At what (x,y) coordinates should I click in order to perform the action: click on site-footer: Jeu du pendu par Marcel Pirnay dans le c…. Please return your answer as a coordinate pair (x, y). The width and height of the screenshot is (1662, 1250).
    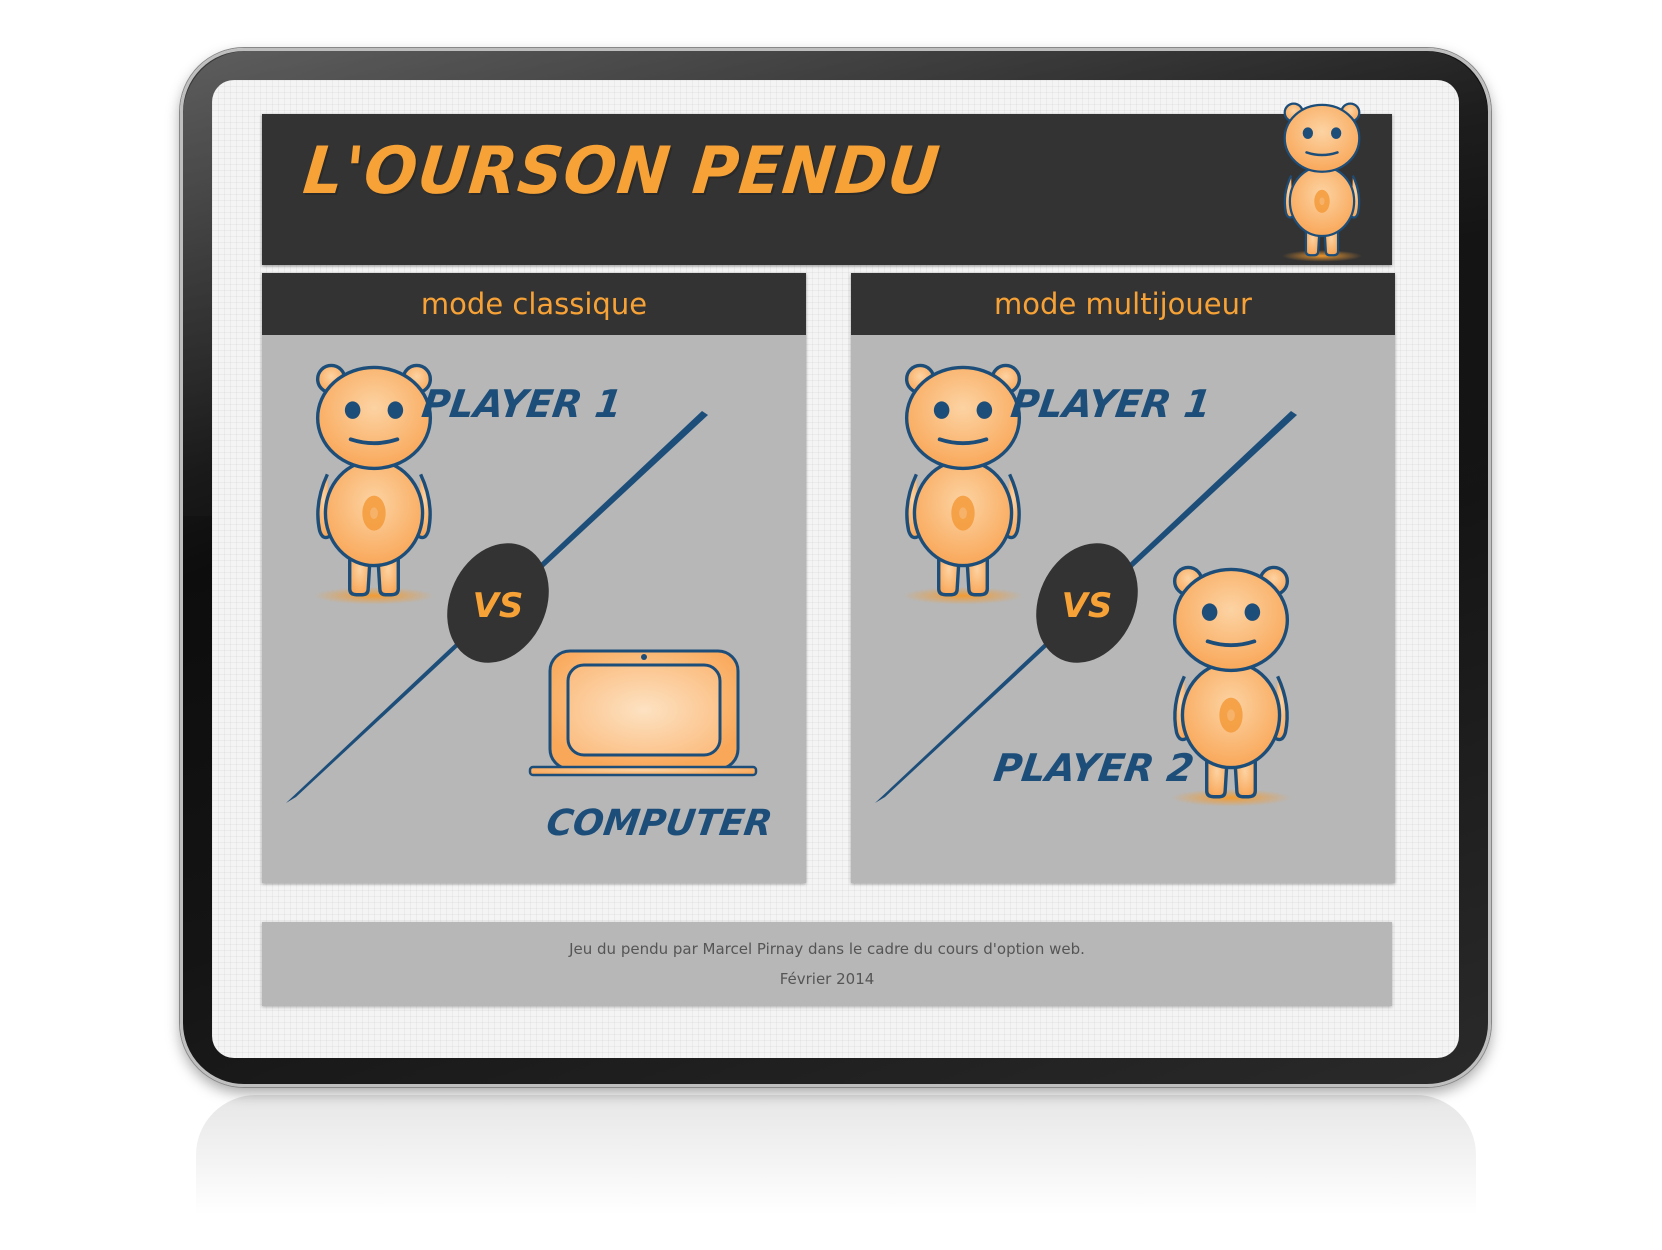
    Looking at the image, I should click on (827, 964).